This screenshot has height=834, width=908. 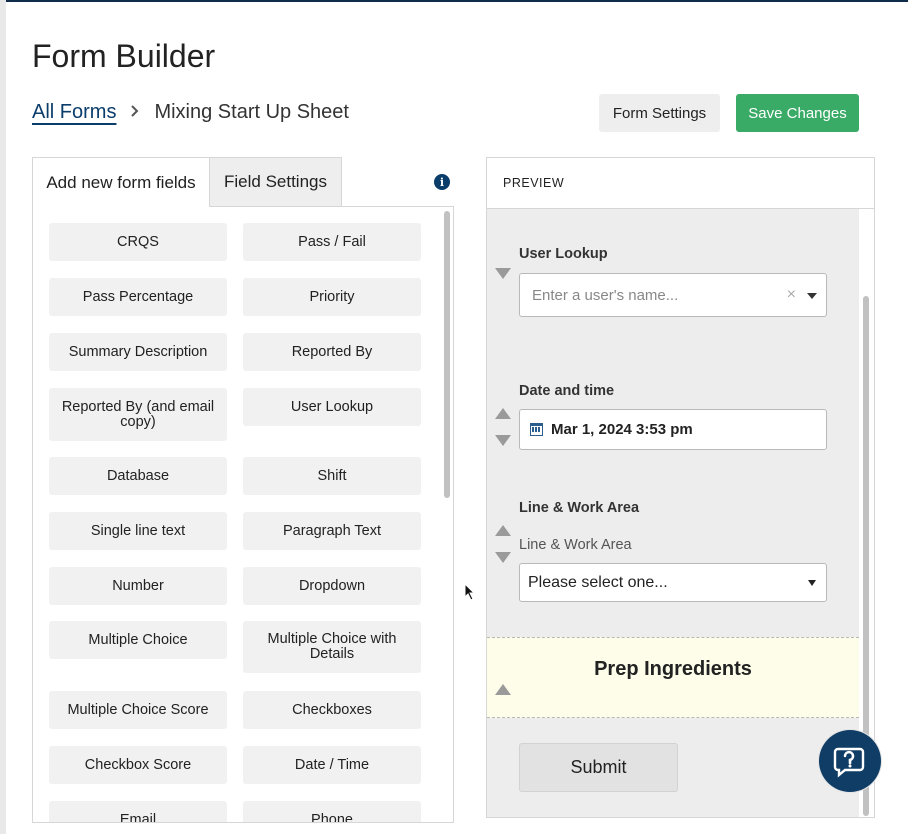 What do you see at coordinates (447, 354) in the screenshot?
I see `field-list-scroll-thumb` at bounding box center [447, 354].